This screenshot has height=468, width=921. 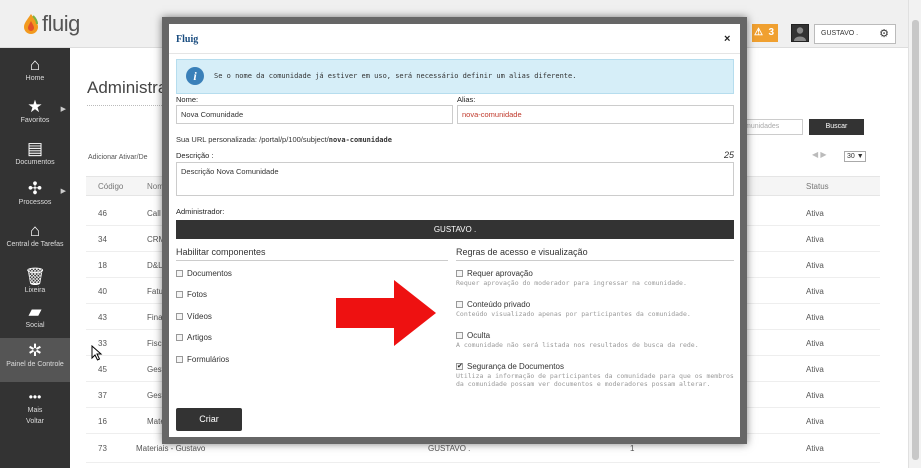 I want to click on sidebar-item-mais: ••• Mais, so click(x=35, y=401).